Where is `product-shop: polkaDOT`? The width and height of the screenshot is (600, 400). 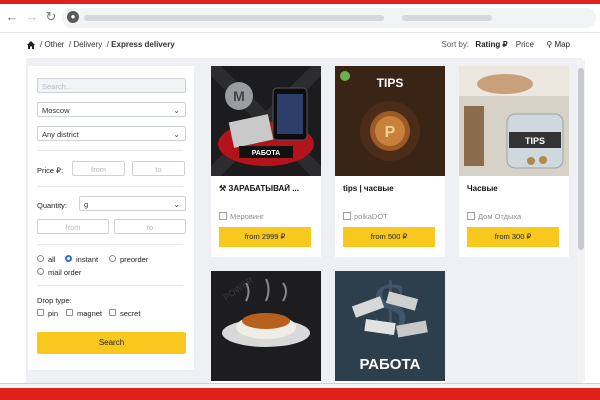 product-shop: polkaDOT is located at coordinates (365, 216).